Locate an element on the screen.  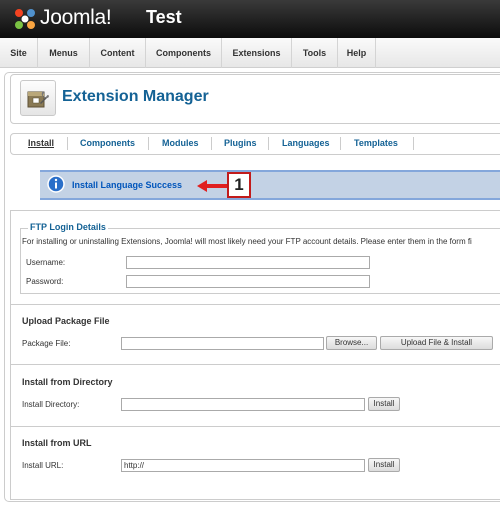
directory-title: Install from Directory is located at coordinates (67, 382).